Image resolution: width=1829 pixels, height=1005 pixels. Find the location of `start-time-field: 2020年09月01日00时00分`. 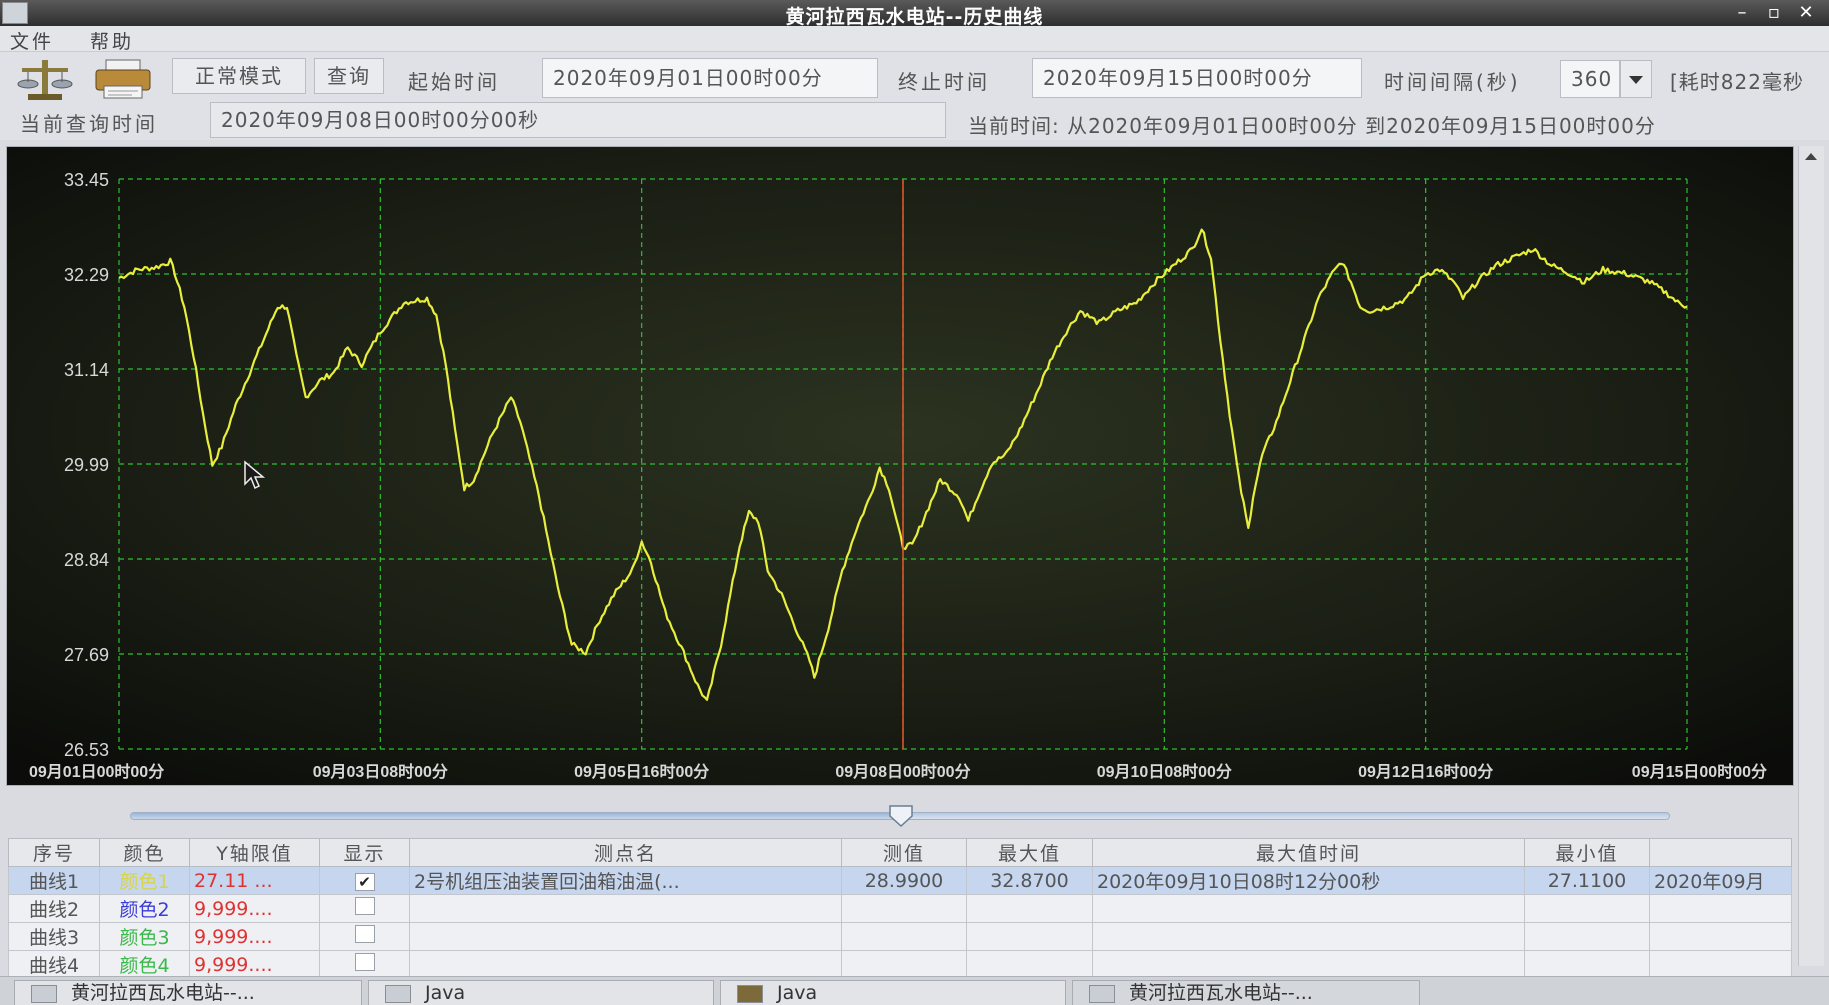

start-time-field: 2020年09月01日00时00分 is located at coordinates (710, 78).